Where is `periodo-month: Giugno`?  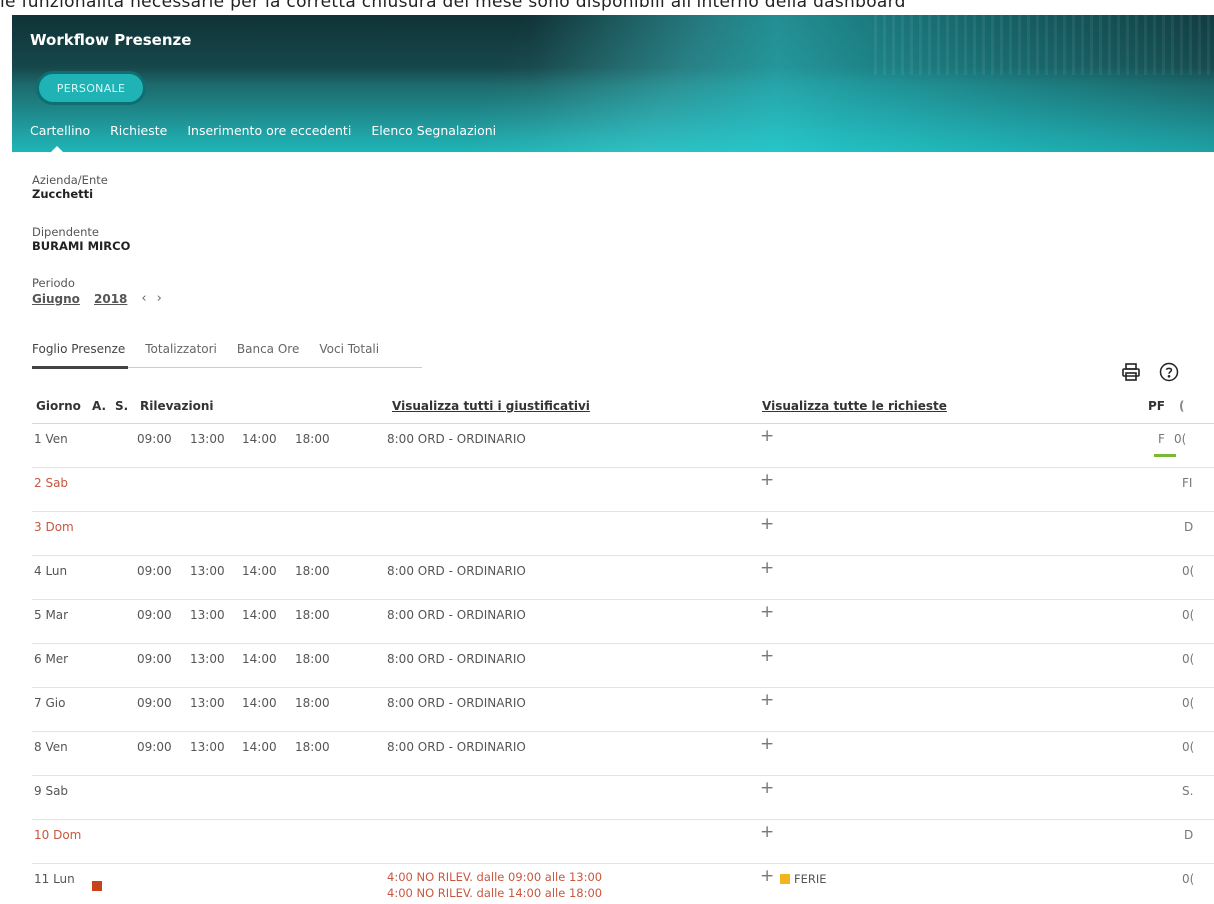 periodo-month: Giugno is located at coordinates (63, 299).